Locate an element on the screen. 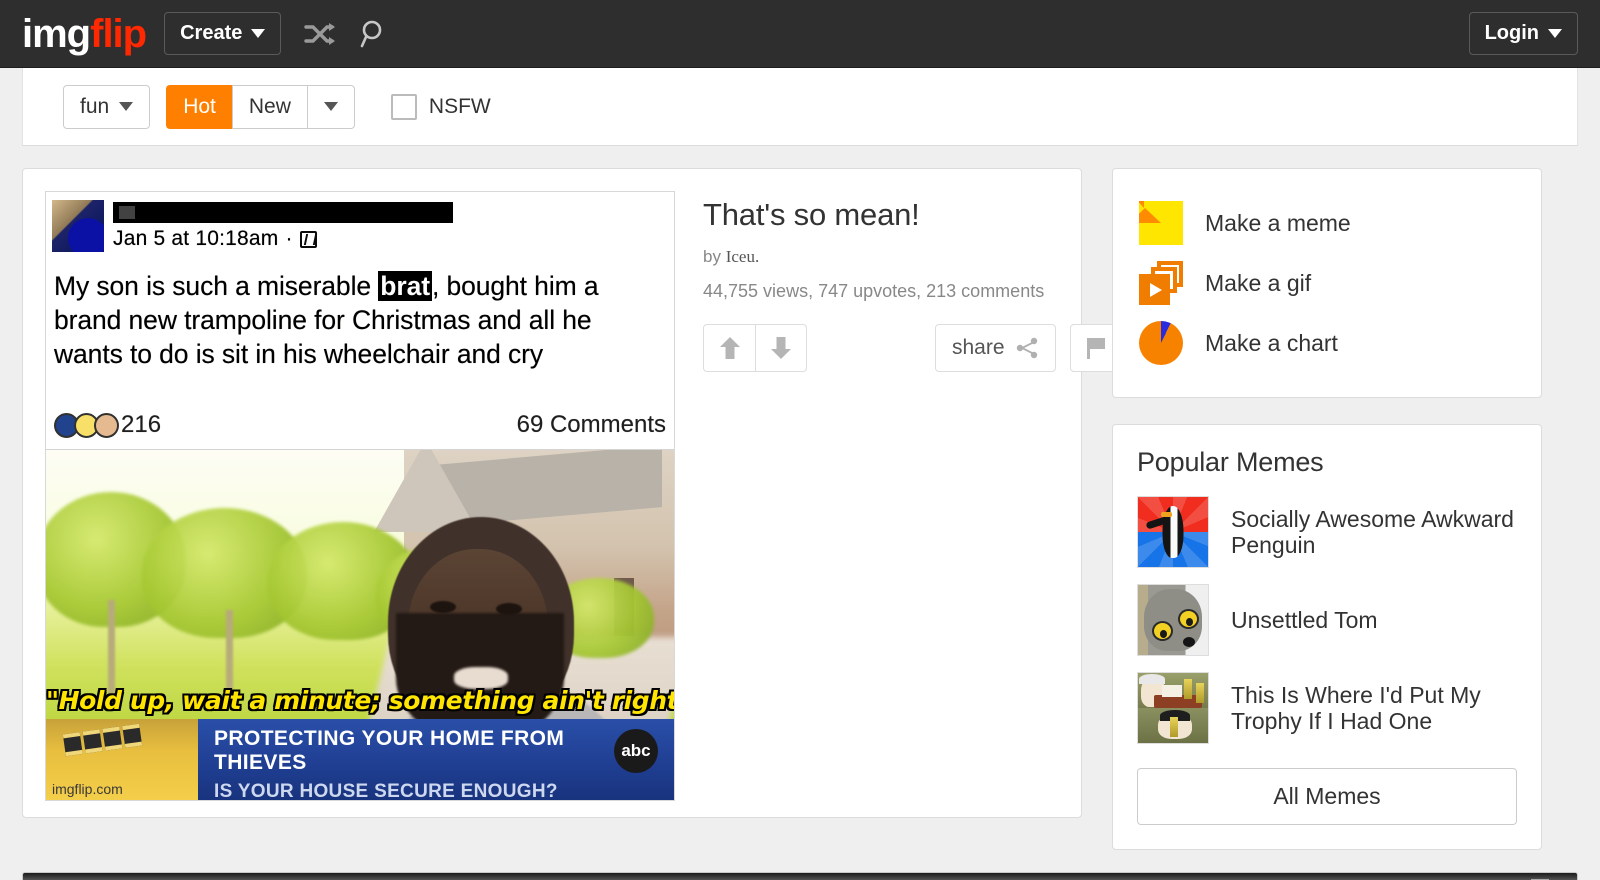 The height and width of the screenshot is (880, 1600). post-header-text: Jan 5 at 10:18am · is located at coordinates (390, 225).